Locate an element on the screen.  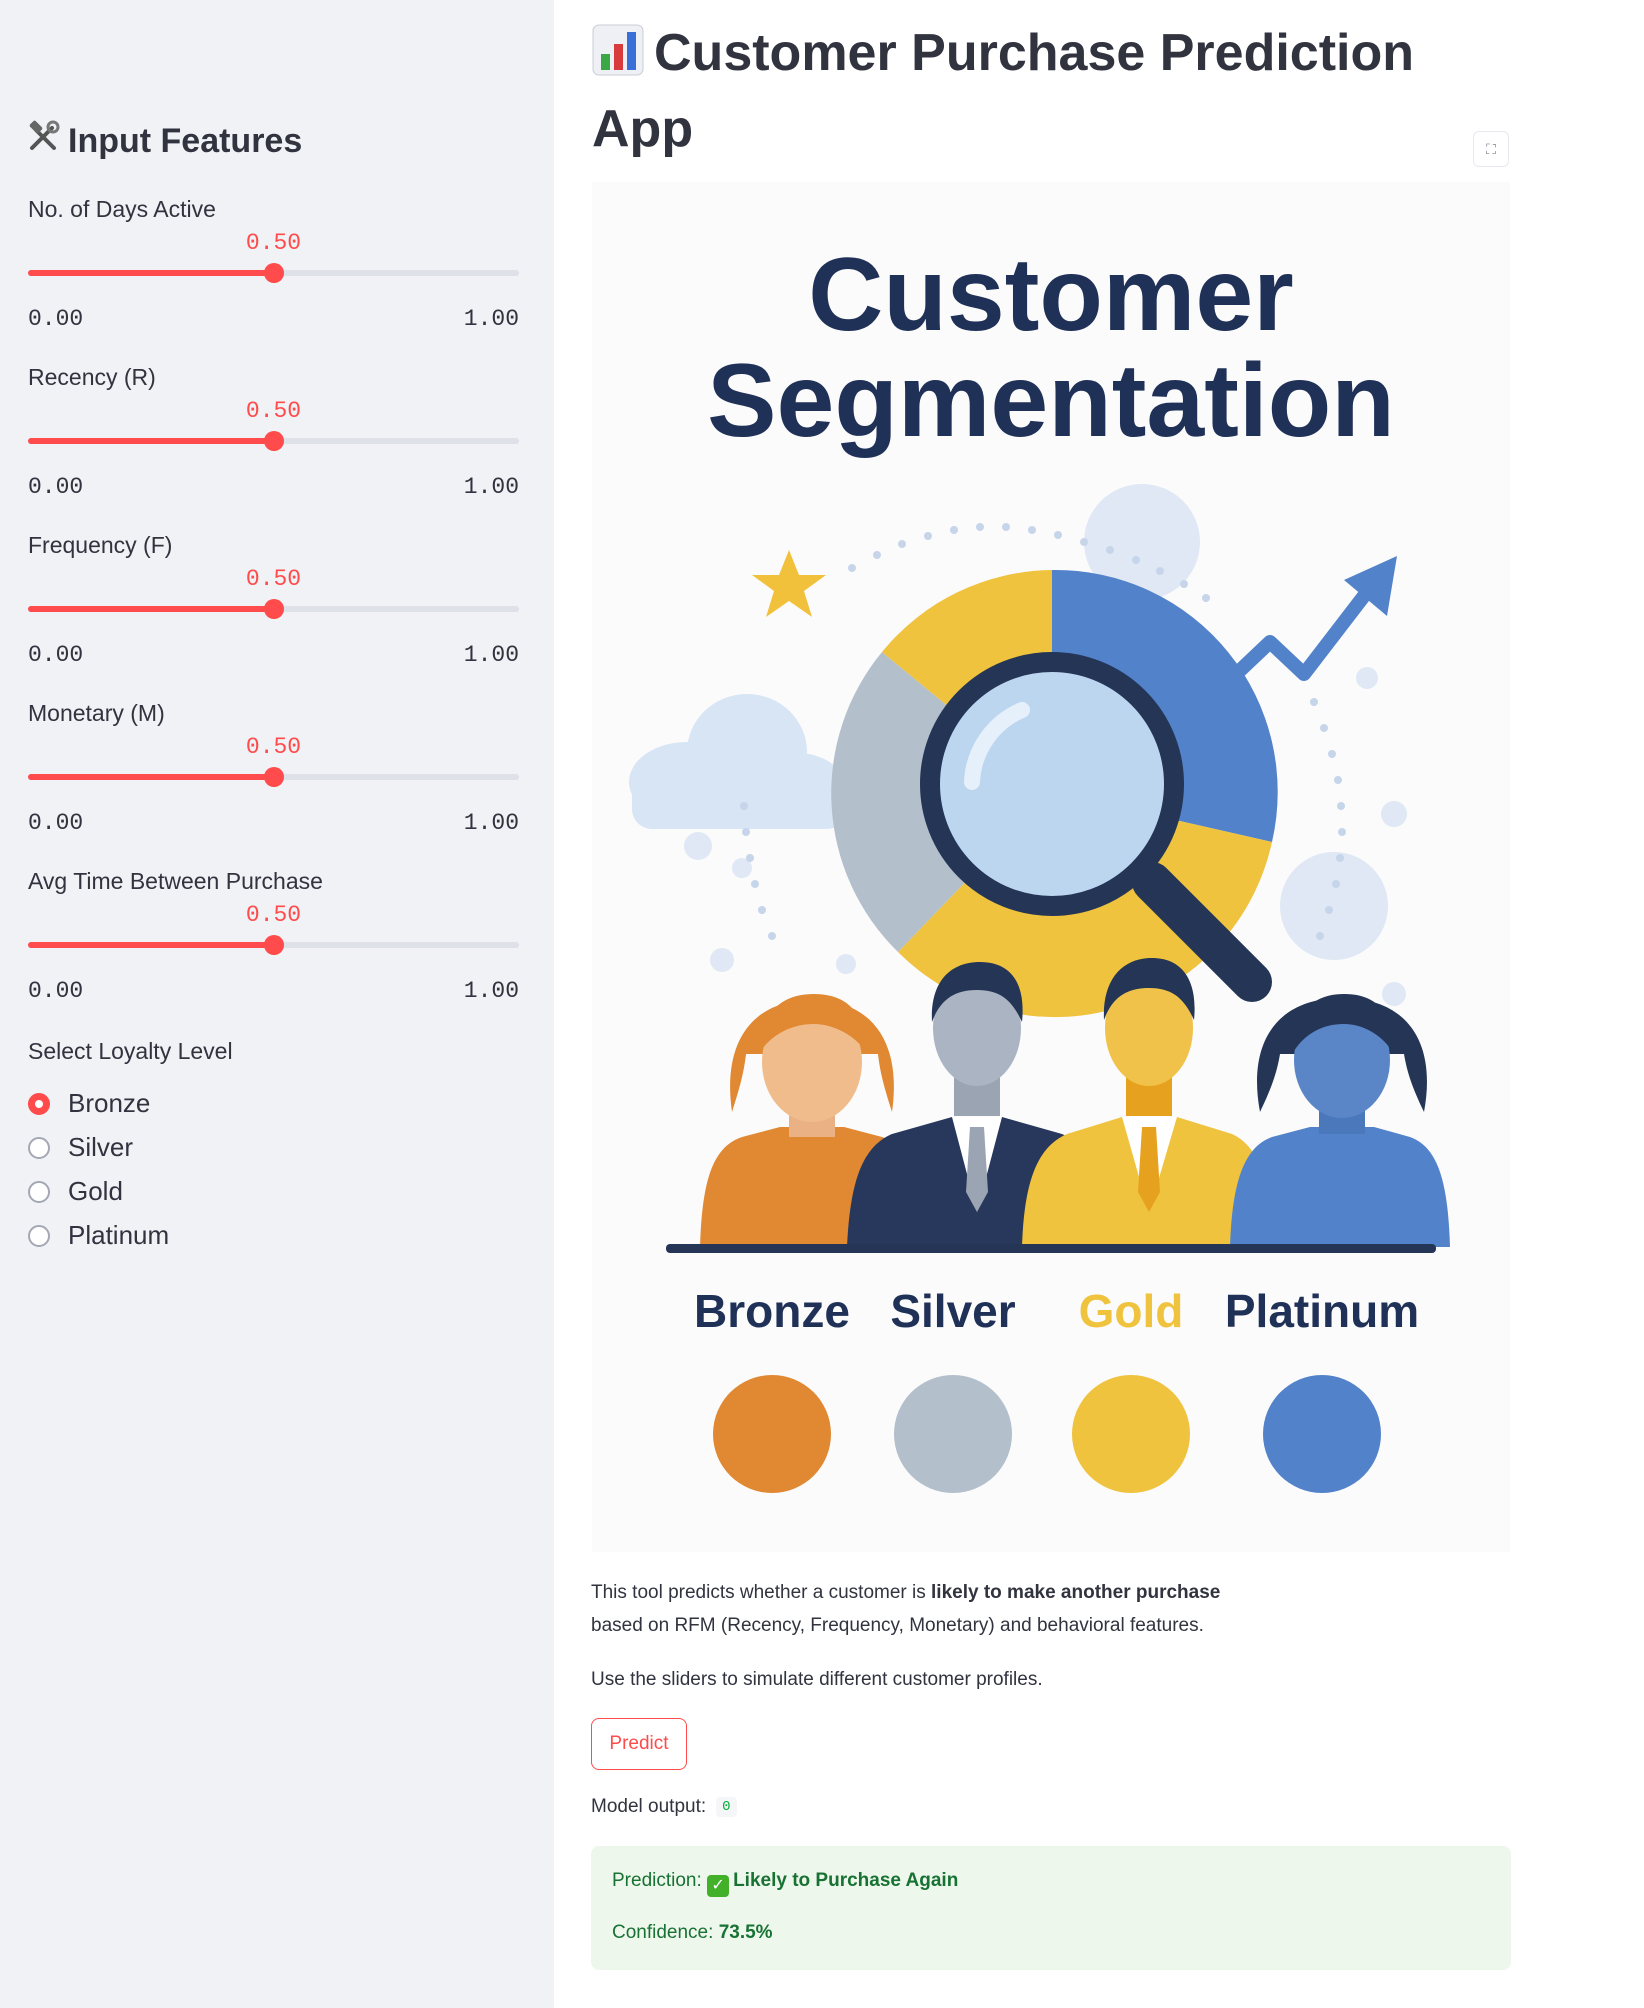
expand-icon: ⛶ is located at coordinates (1491, 148).